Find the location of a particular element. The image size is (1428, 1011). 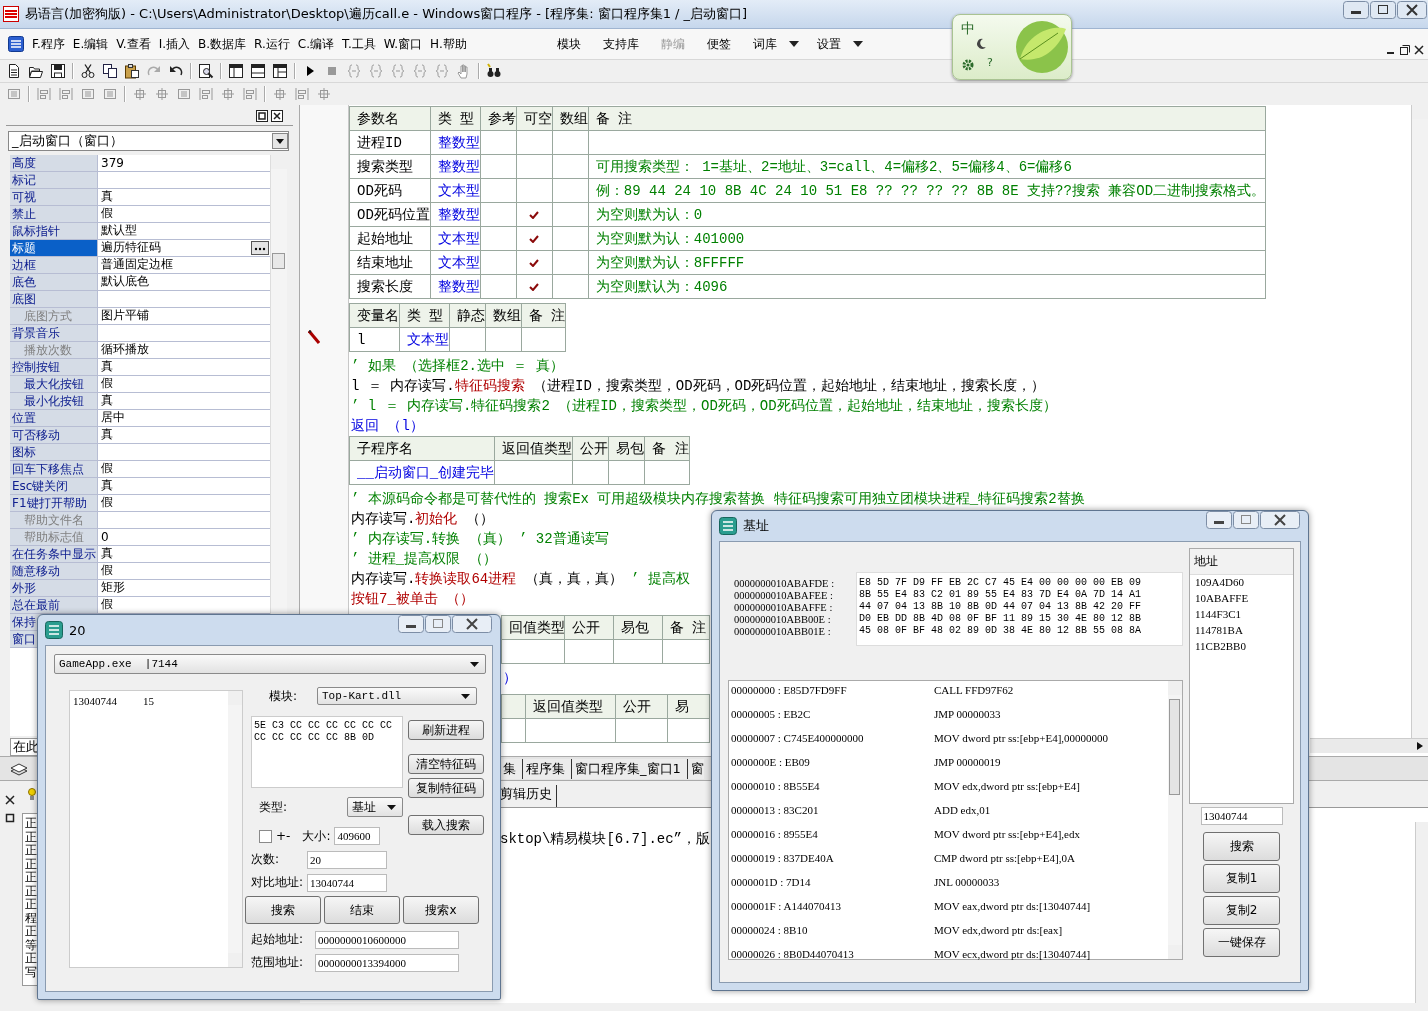

button: 一键保存 is located at coordinates (1241, 942).